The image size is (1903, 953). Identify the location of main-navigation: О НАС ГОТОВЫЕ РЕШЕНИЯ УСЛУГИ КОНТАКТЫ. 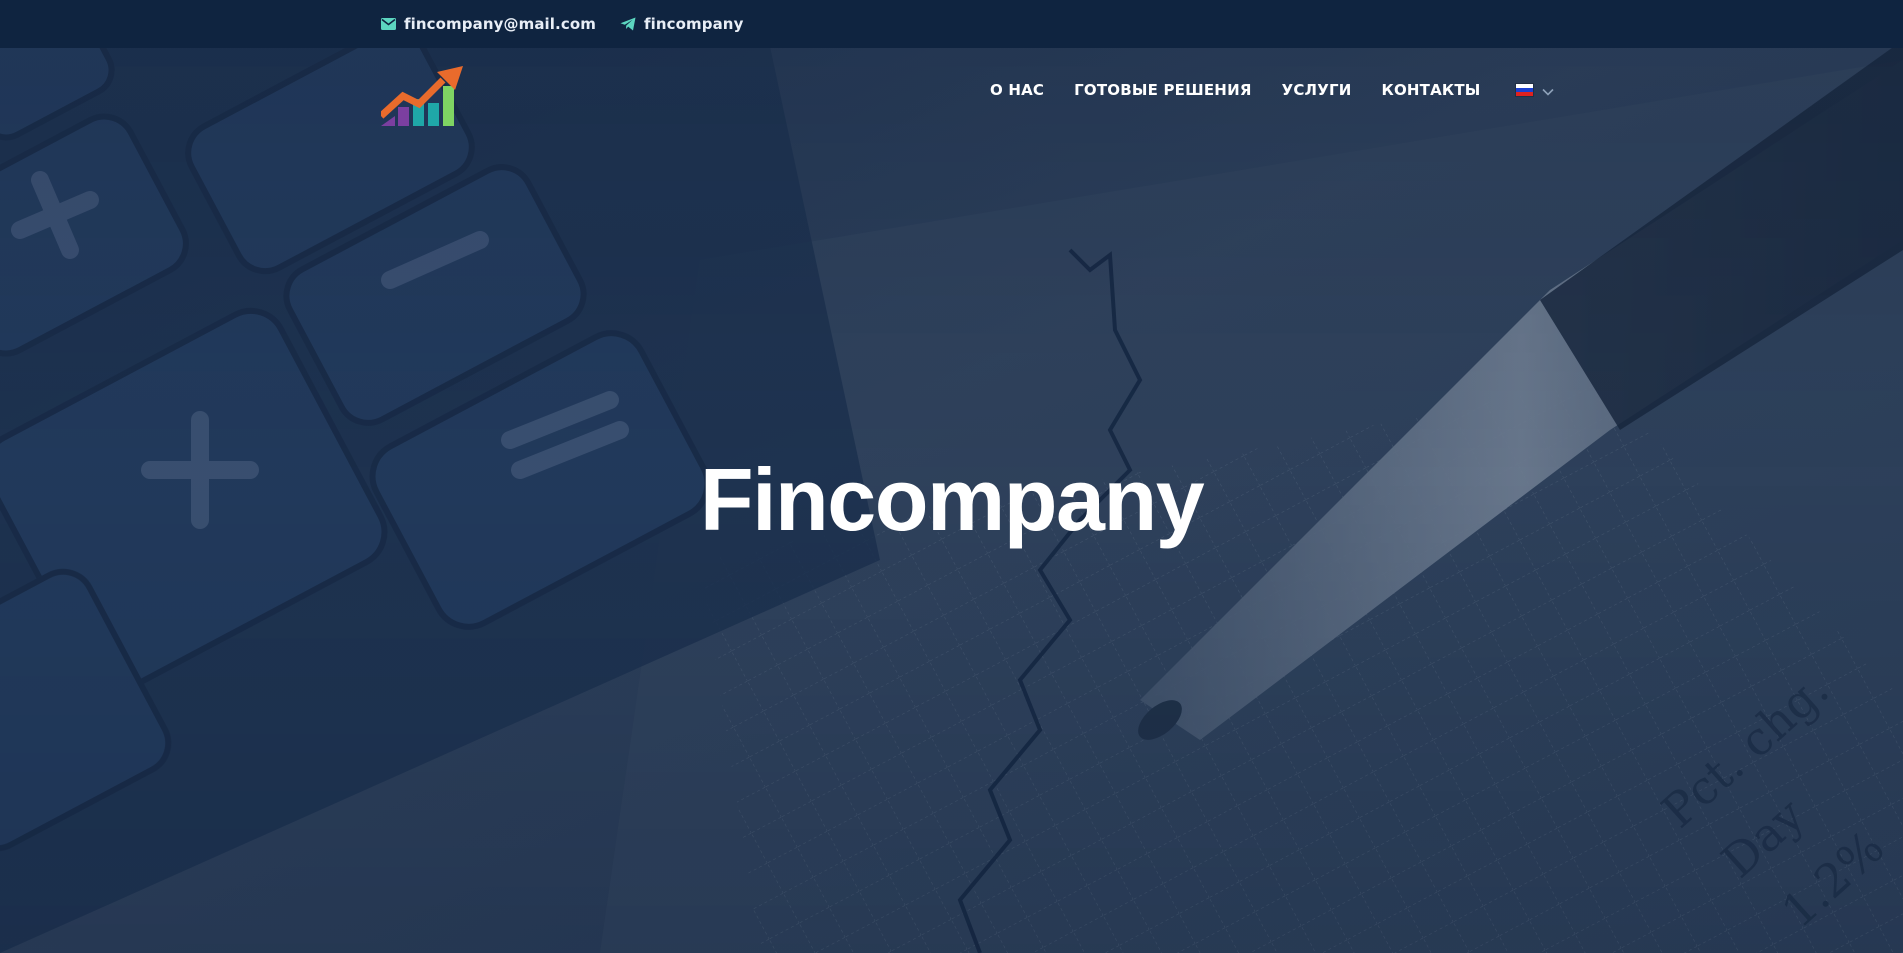
(1272, 90).